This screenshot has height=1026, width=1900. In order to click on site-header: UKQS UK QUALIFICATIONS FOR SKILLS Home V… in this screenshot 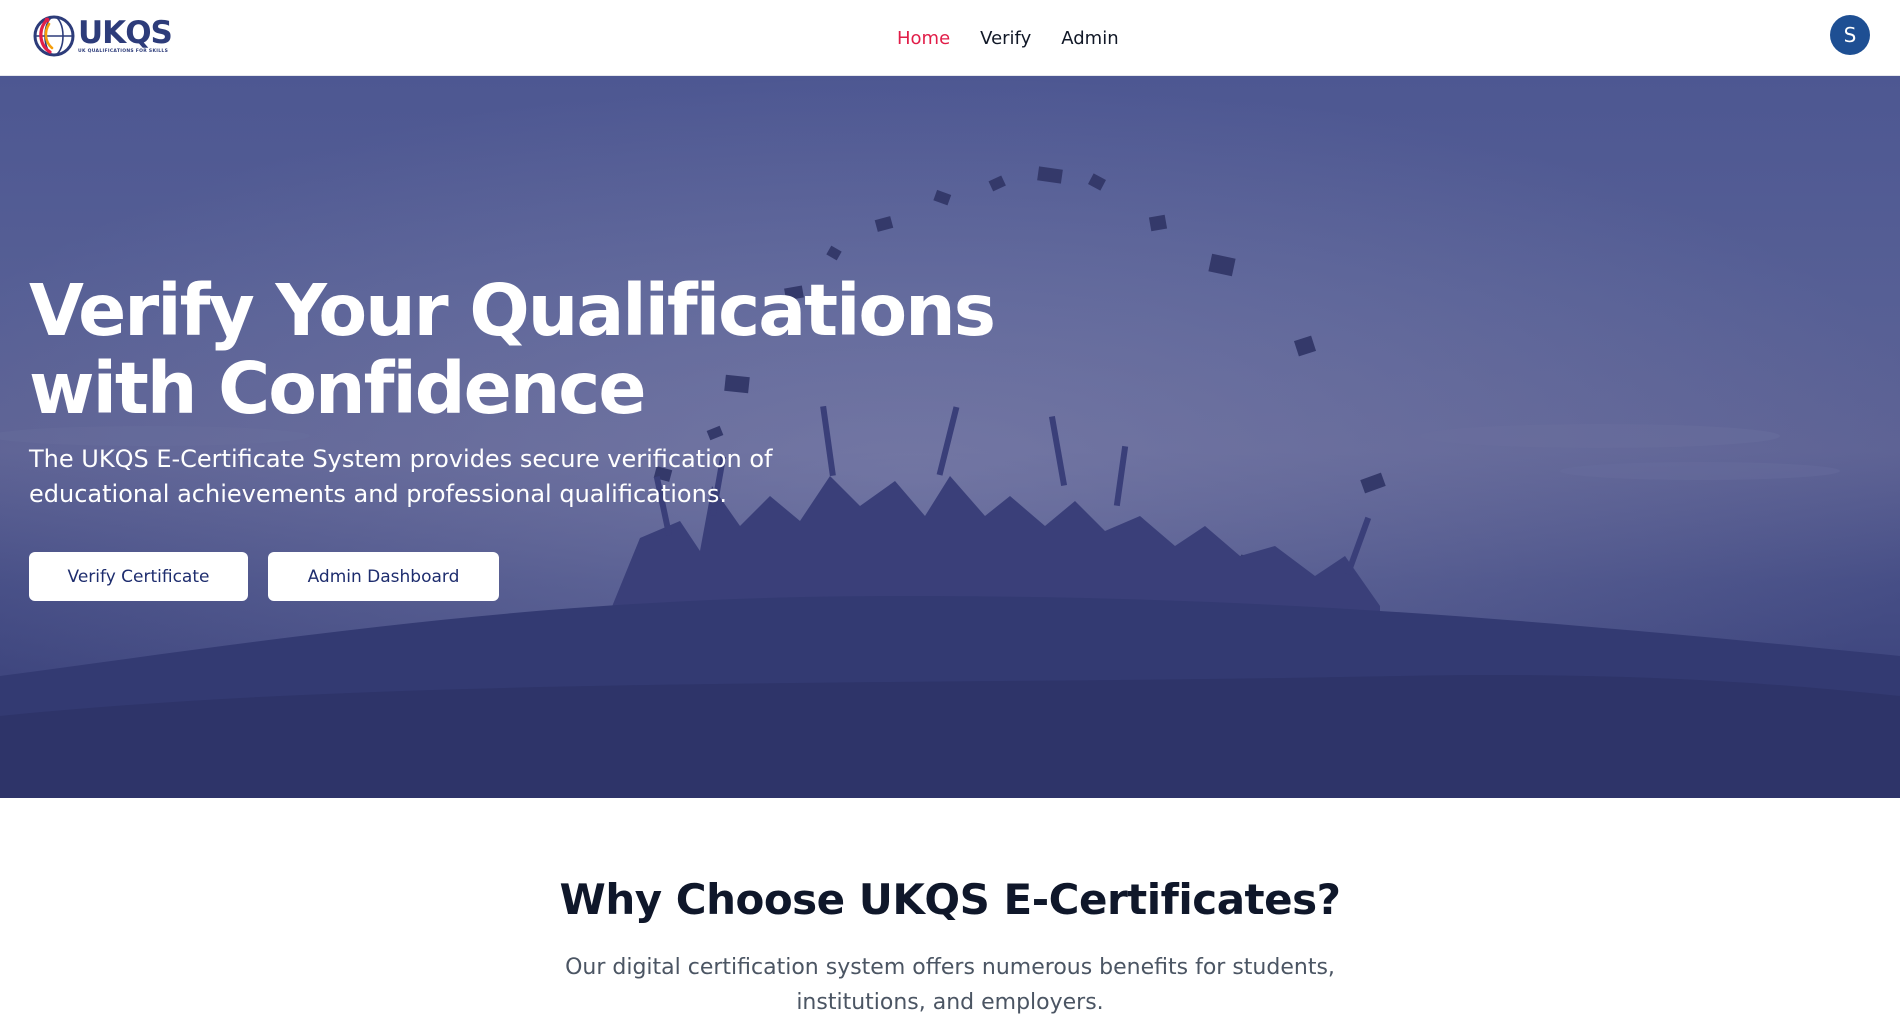, I will do `click(950, 38)`.